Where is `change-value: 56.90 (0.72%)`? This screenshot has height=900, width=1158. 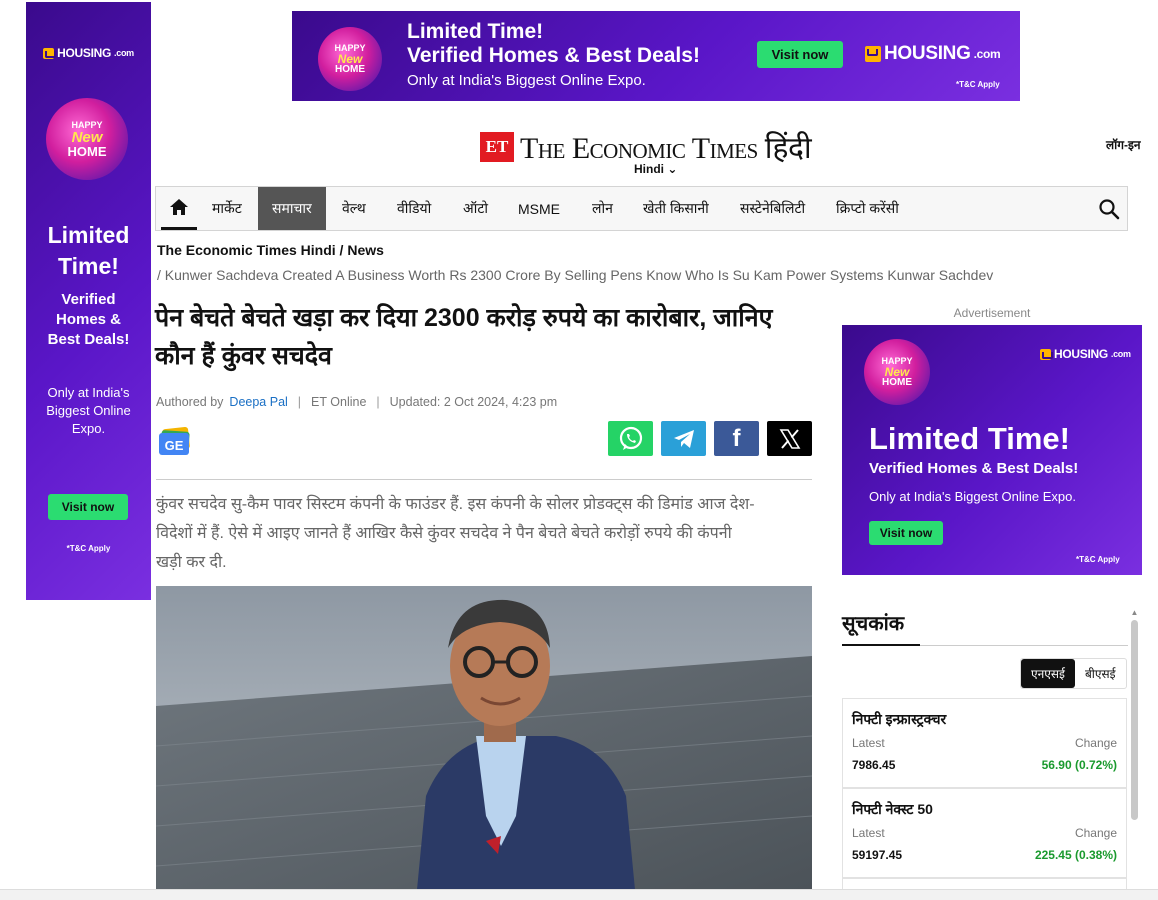
change-value: 56.90 (0.72%) is located at coordinates (1079, 765).